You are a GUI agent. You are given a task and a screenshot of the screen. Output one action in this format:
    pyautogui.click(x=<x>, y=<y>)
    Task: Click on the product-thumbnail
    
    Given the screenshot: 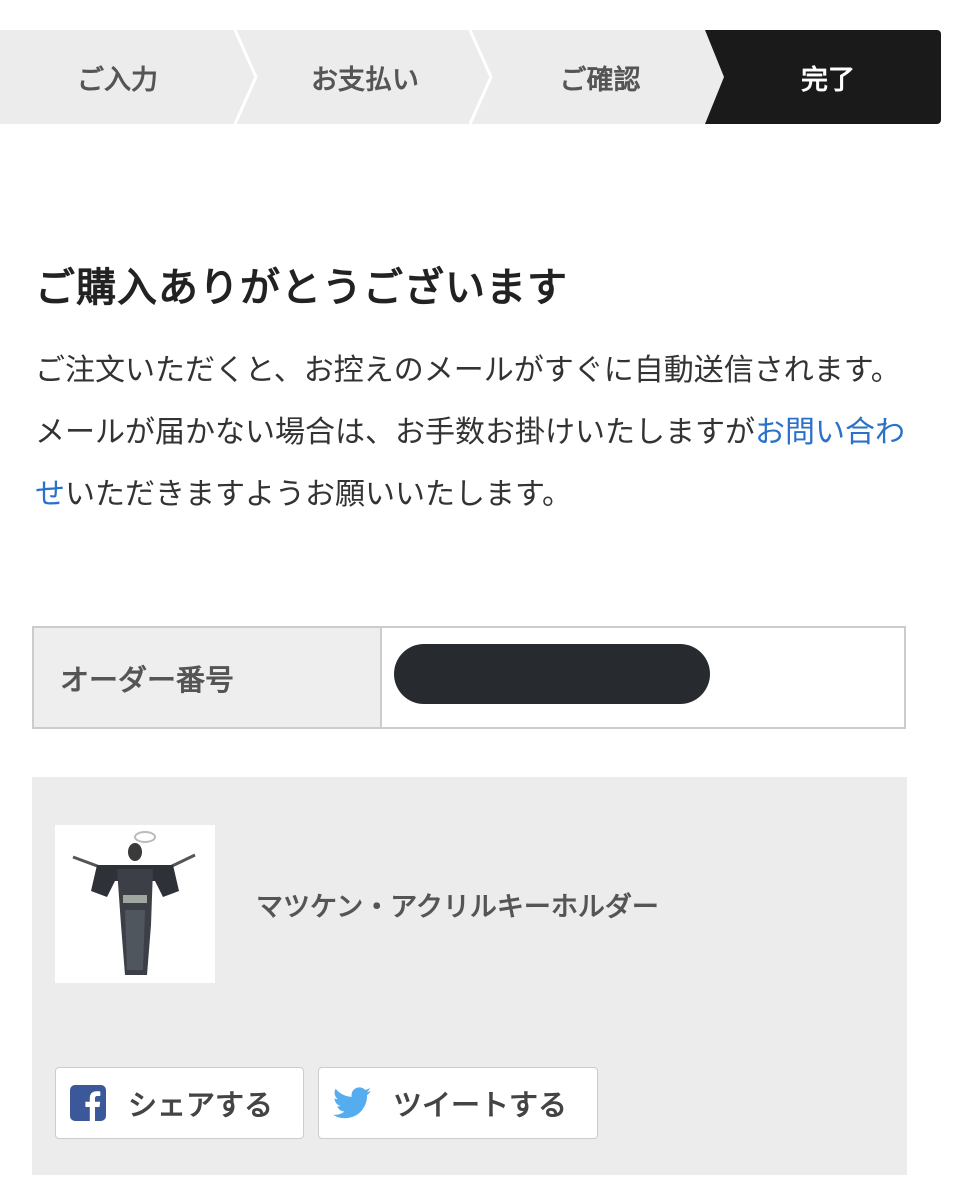 What is the action you would take?
    pyautogui.click(x=135, y=904)
    